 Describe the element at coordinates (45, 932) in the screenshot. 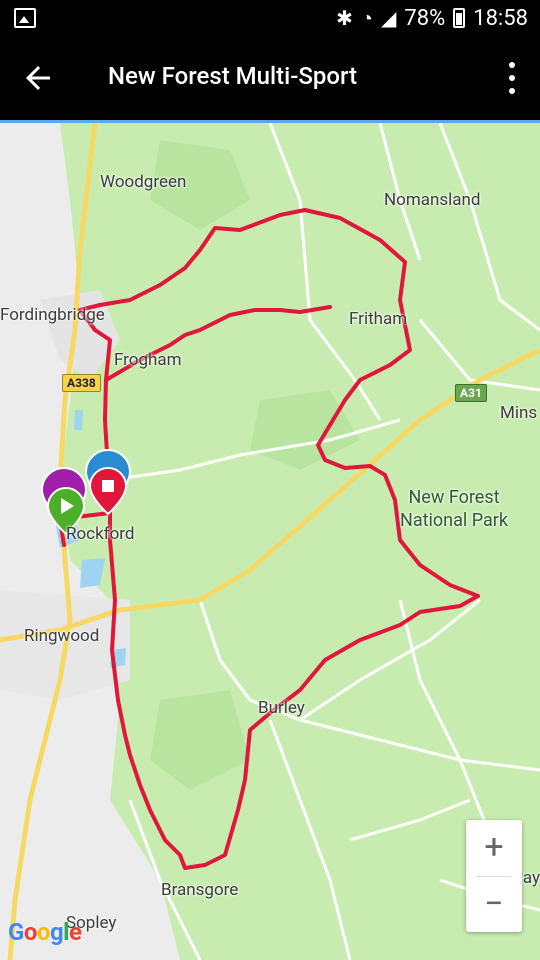

I see `google-logo: Google` at that location.